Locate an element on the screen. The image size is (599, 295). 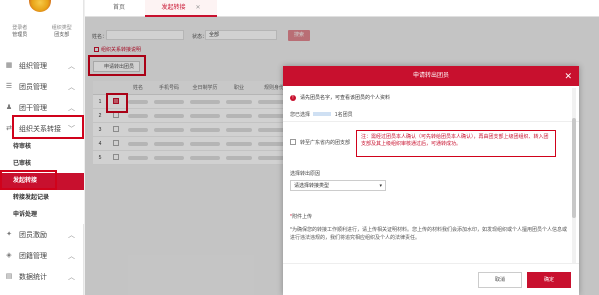
menu-reward: ✦ 团员激励 ︿ is located at coordinates (42, 234).